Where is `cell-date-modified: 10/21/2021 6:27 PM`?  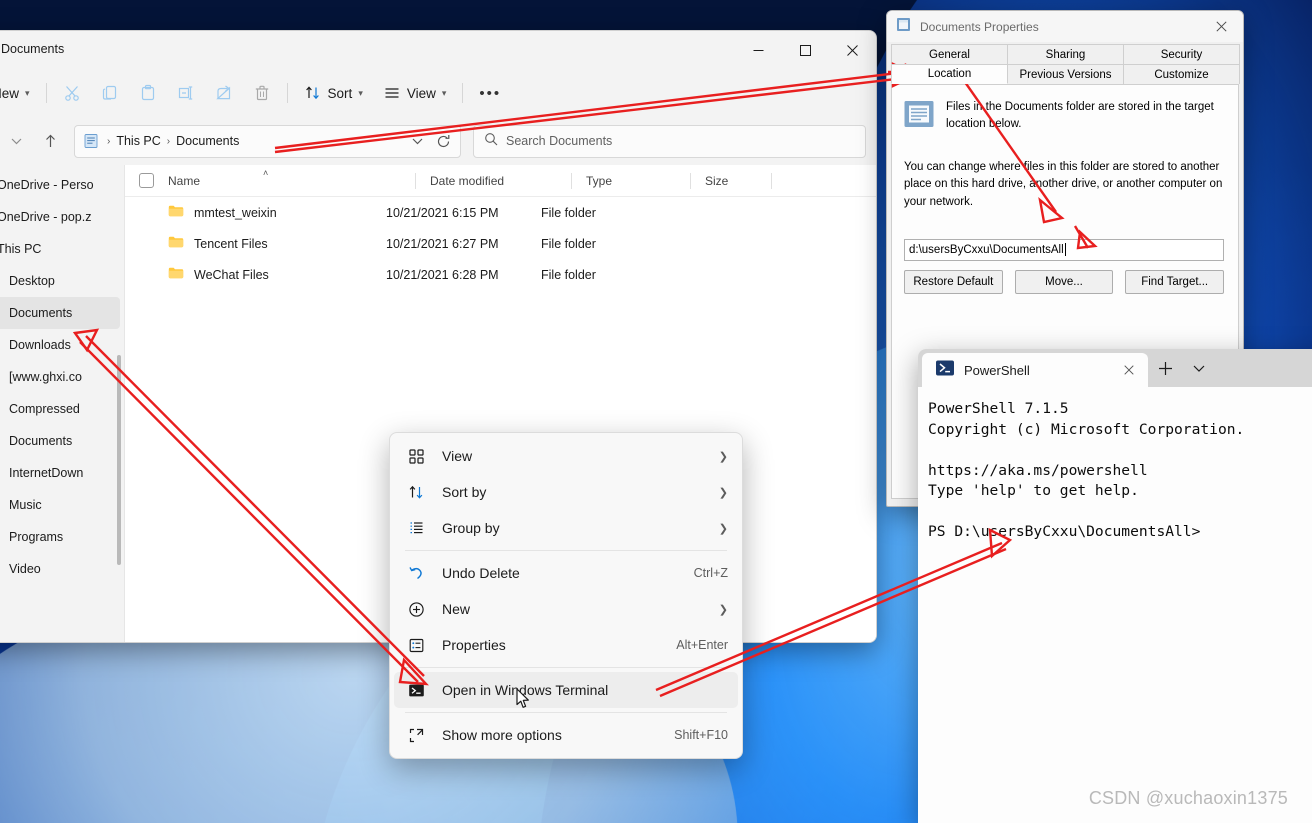 cell-date-modified: 10/21/2021 6:27 PM is located at coordinates (442, 243).